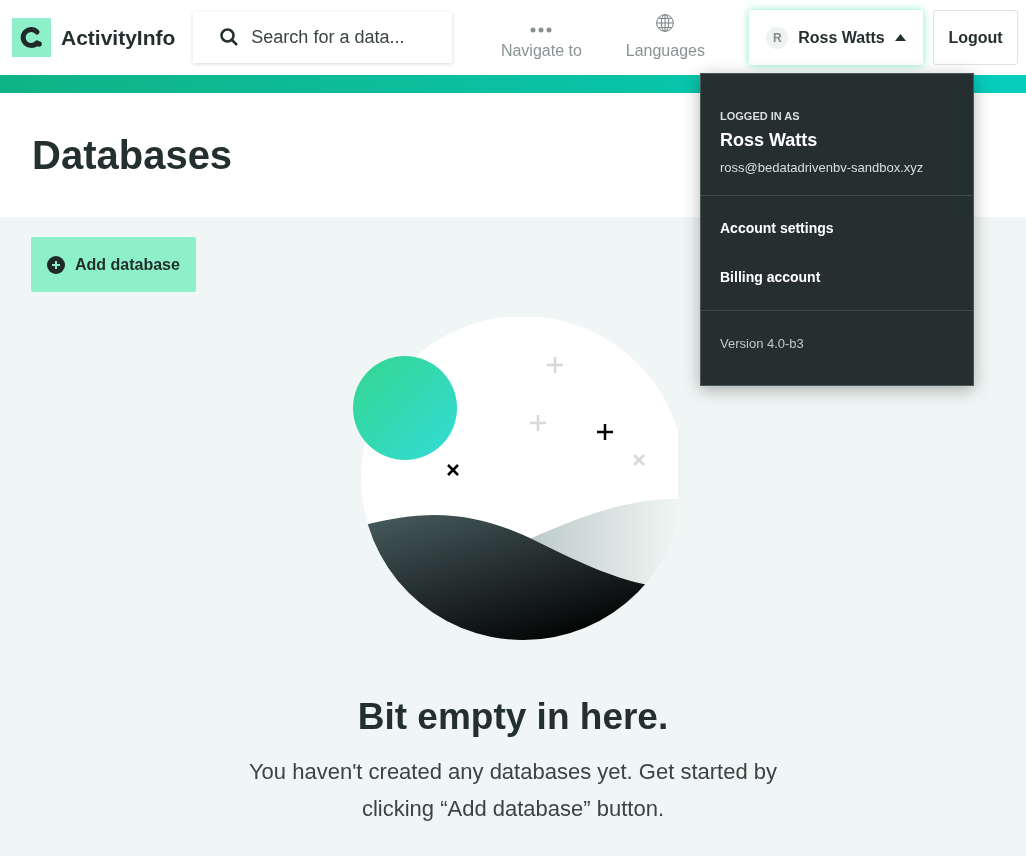 The height and width of the screenshot is (856, 1026). What do you see at coordinates (900, 37) in the screenshot?
I see `caret-icon` at bounding box center [900, 37].